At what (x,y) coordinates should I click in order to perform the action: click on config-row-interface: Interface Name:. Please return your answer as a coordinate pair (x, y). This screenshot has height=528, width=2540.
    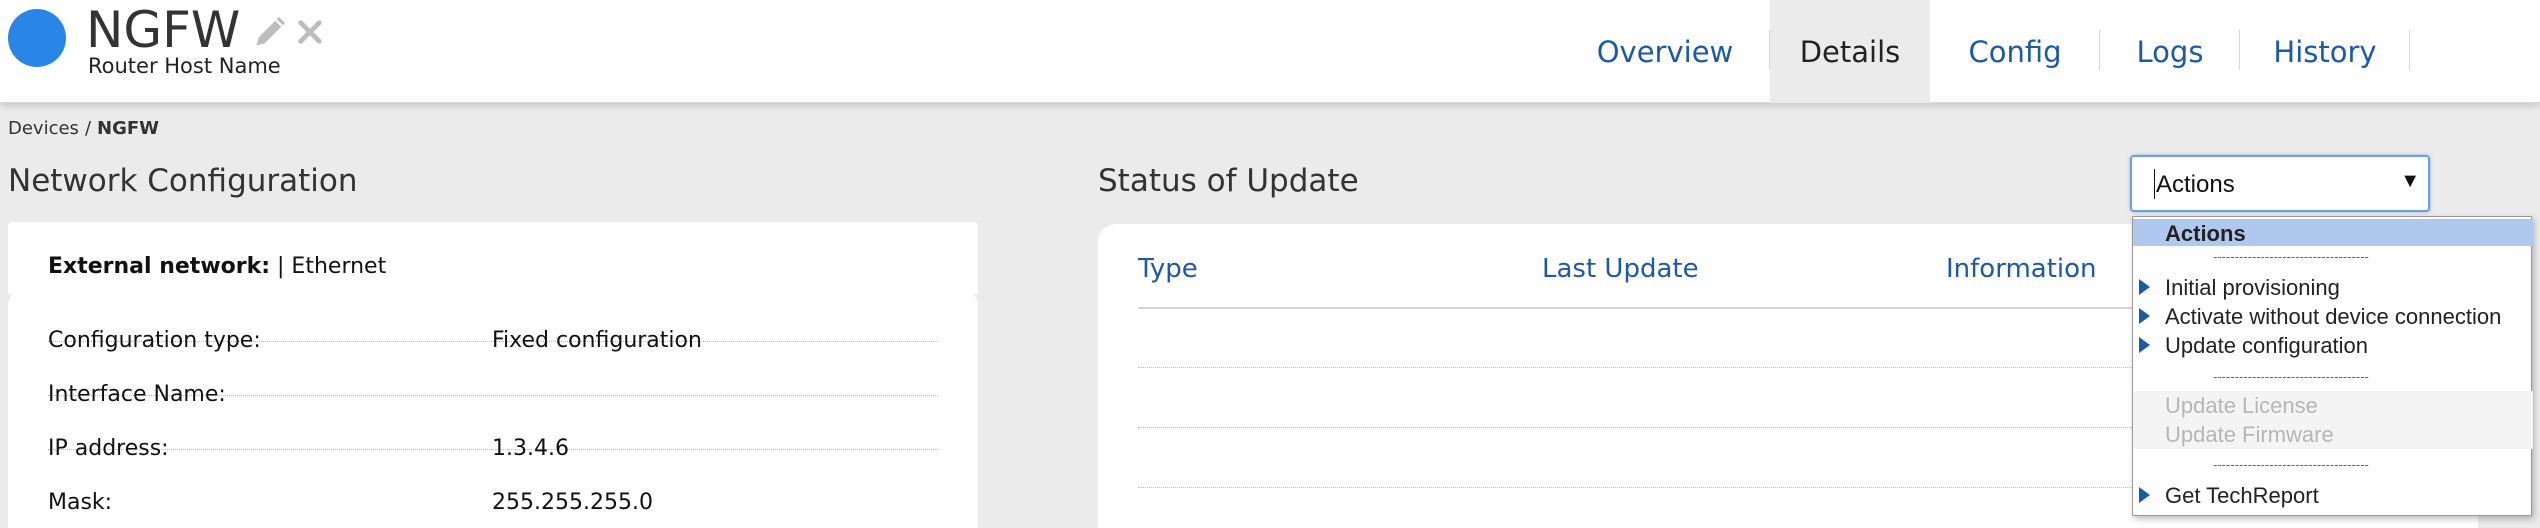
    Looking at the image, I should click on (493, 374).